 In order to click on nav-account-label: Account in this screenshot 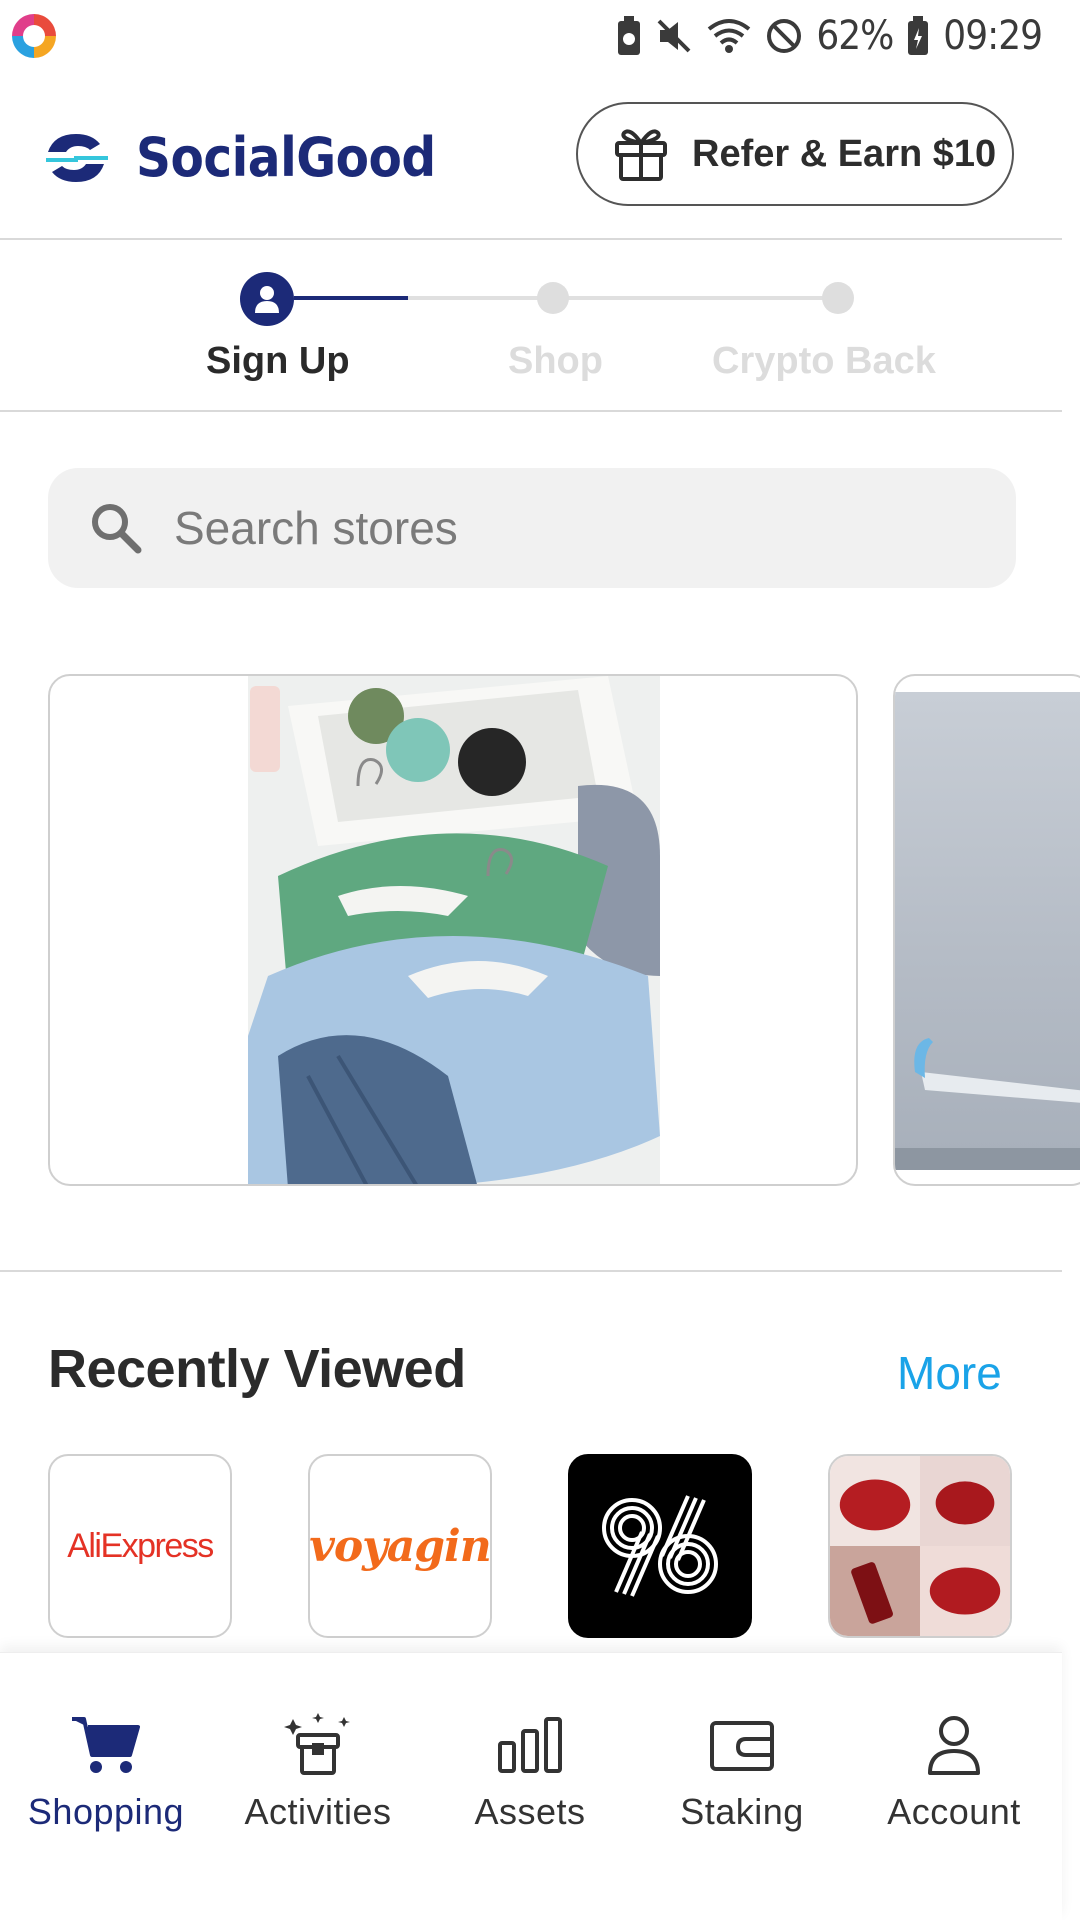, I will do `click(954, 1811)`.